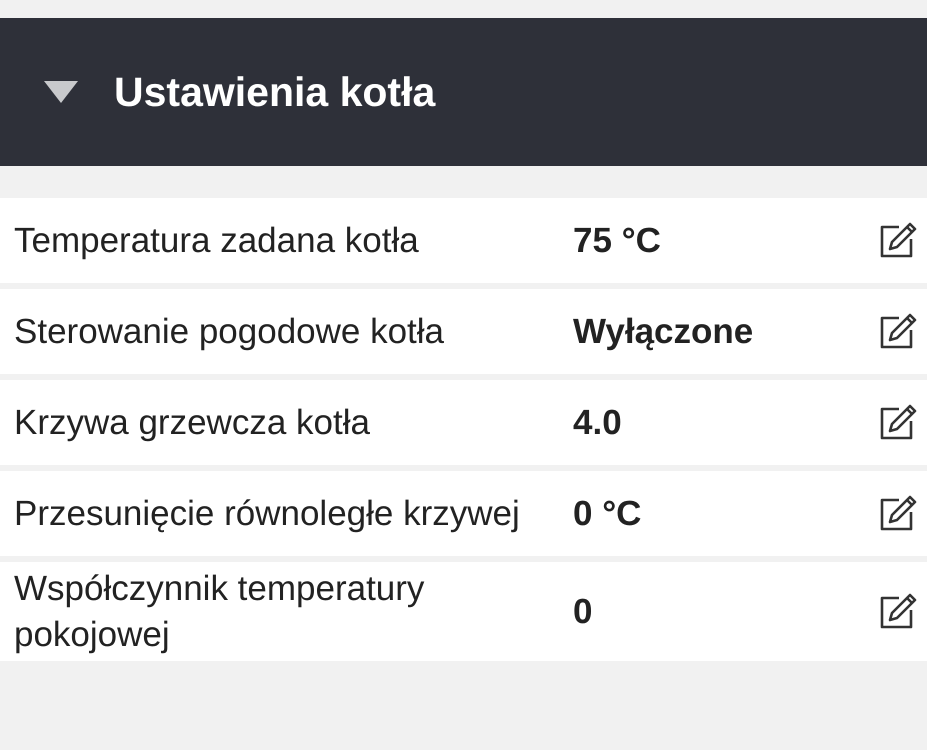  I want to click on setting-value: 0 °C, so click(607, 514).